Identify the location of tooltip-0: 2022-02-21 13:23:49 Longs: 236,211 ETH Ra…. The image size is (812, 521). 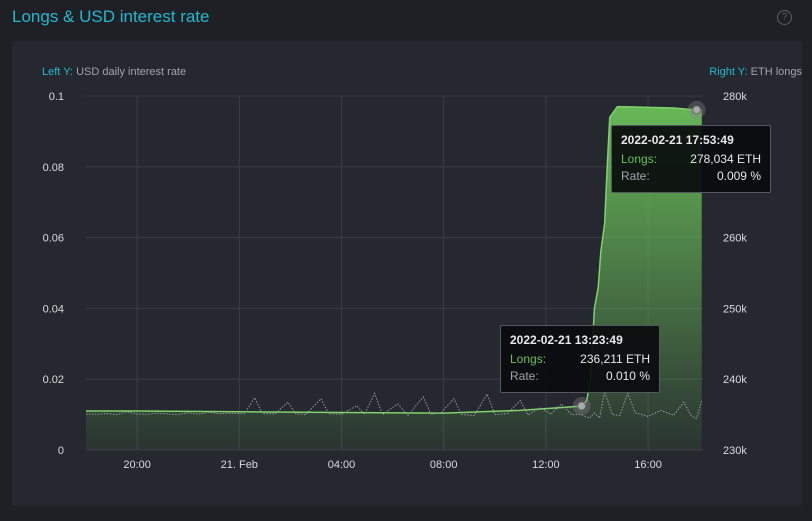
(580, 359).